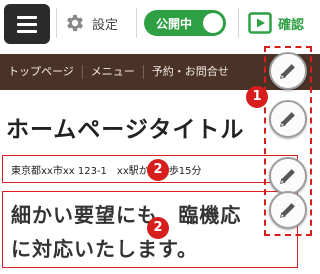  I want to click on gear-icon, so click(75, 23).